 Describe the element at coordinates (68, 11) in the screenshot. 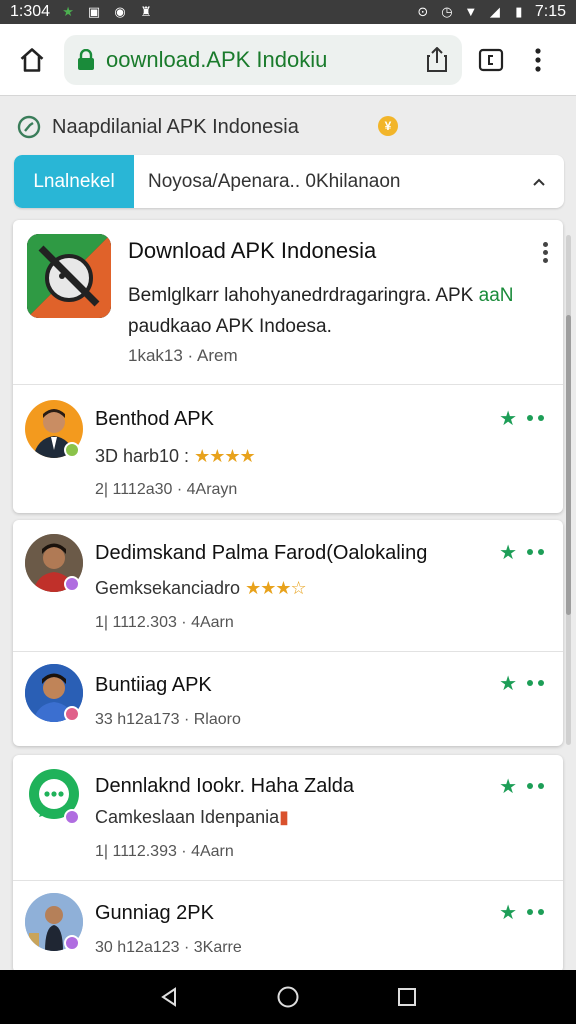

I see `star-notification-icon: ★` at that location.